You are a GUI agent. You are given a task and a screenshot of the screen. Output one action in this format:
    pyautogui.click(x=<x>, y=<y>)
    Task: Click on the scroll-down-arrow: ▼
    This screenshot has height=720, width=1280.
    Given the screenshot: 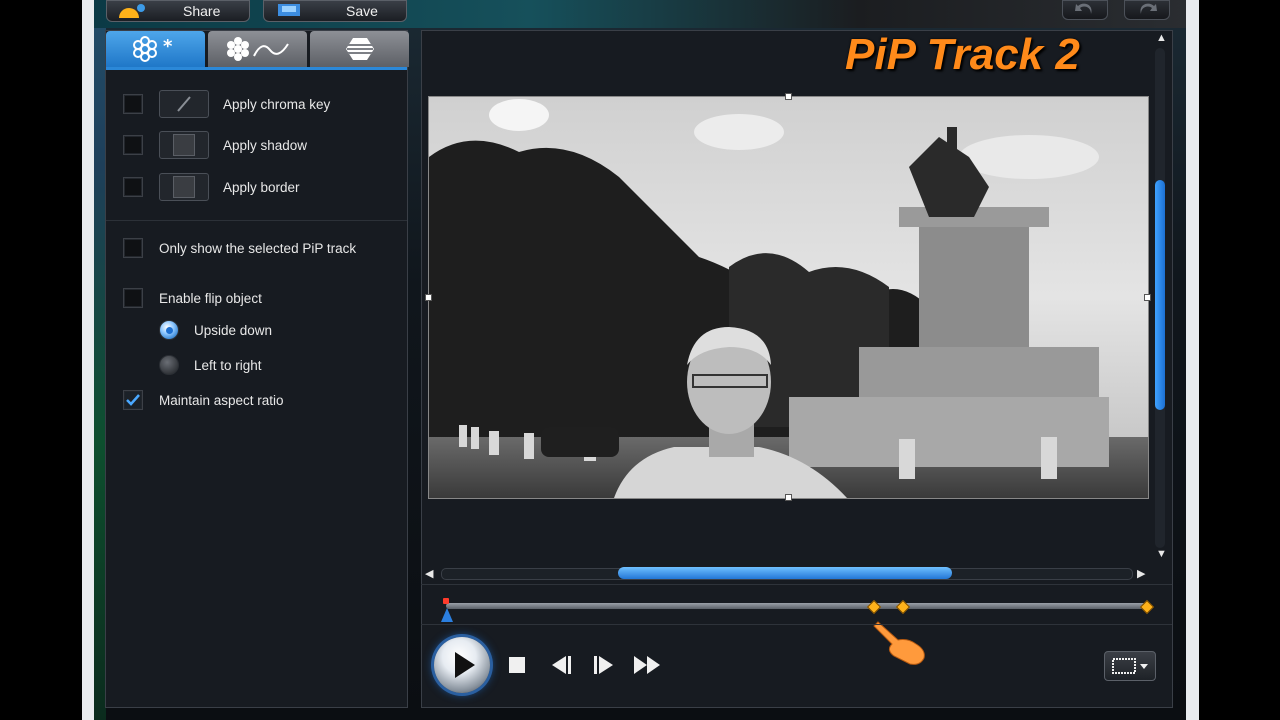 What is the action you would take?
    pyautogui.click(x=1161, y=554)
    